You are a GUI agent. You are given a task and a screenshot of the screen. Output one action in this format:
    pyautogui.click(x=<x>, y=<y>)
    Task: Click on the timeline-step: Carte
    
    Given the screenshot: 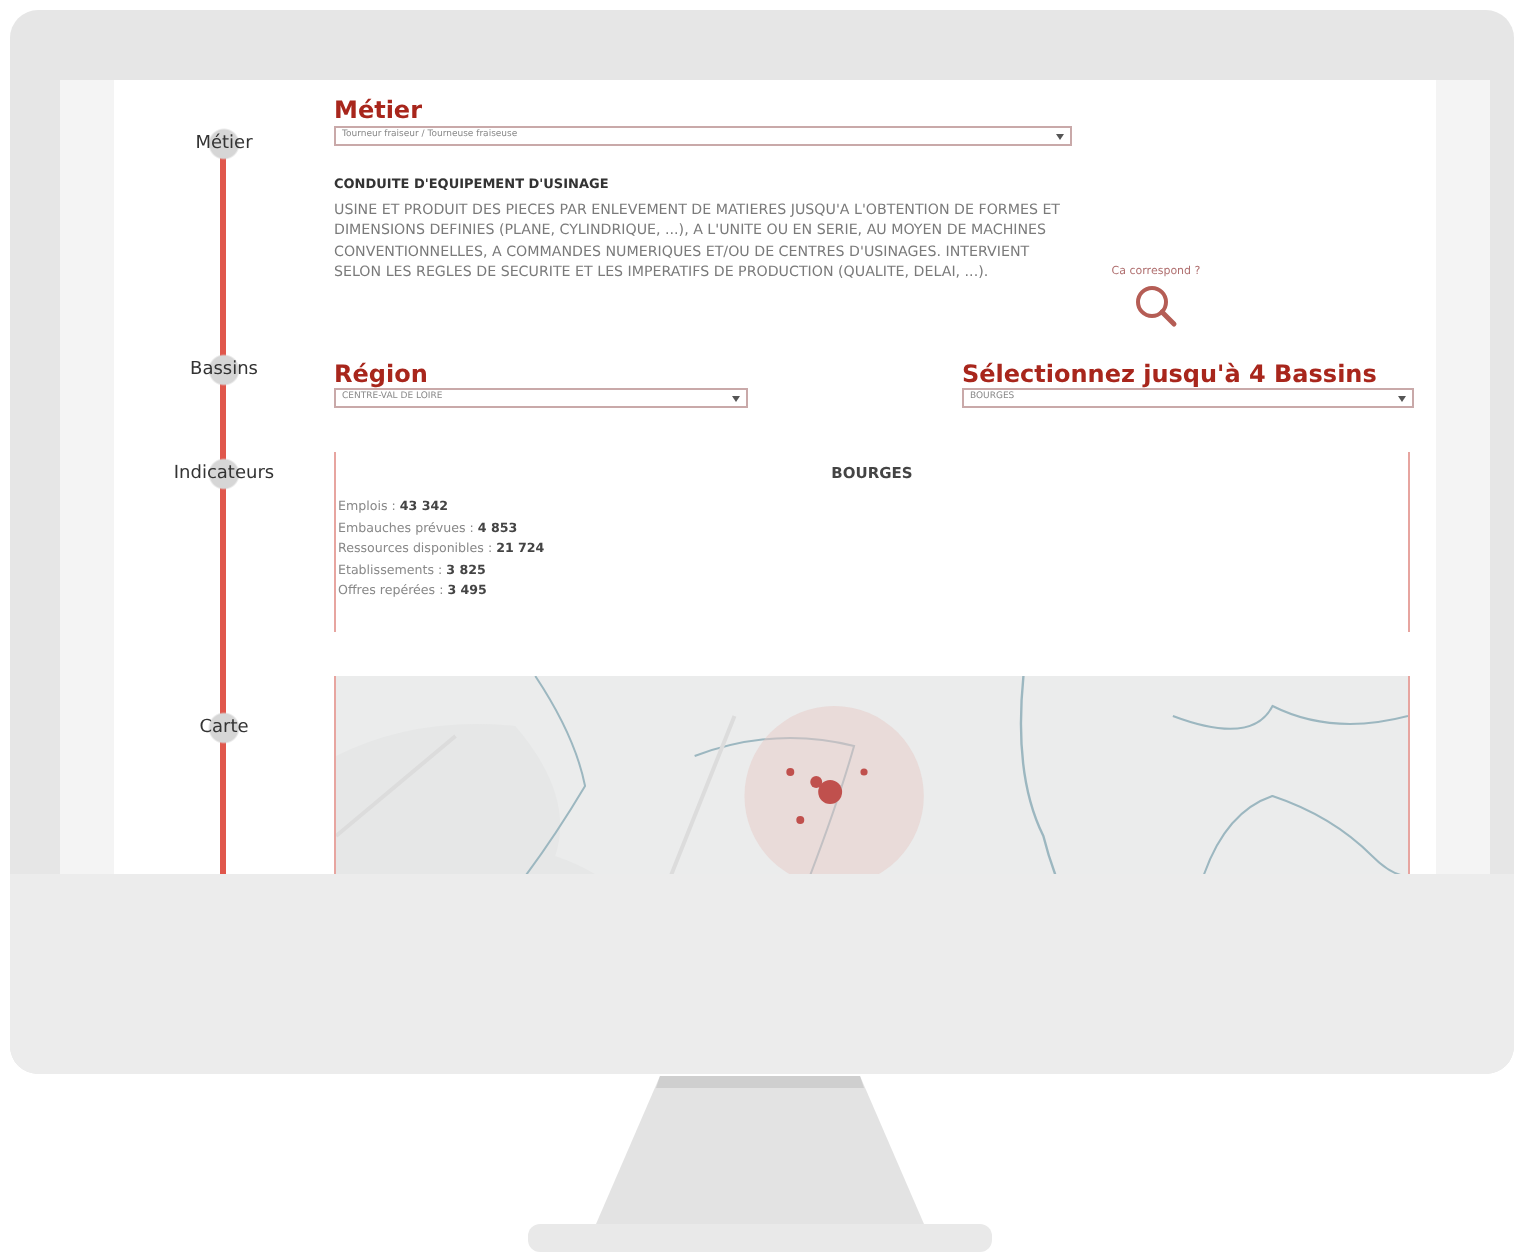 What is the action you would take?
    pyautogui.click(x=224, y=728)
    